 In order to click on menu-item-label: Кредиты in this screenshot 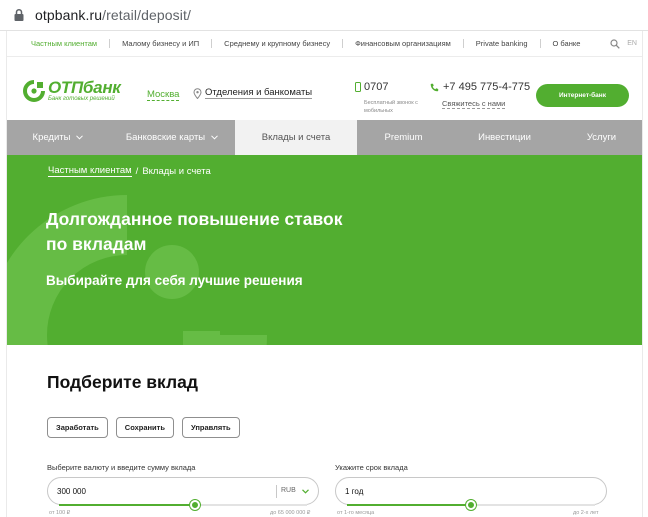, I will do `click(51, 137)`.